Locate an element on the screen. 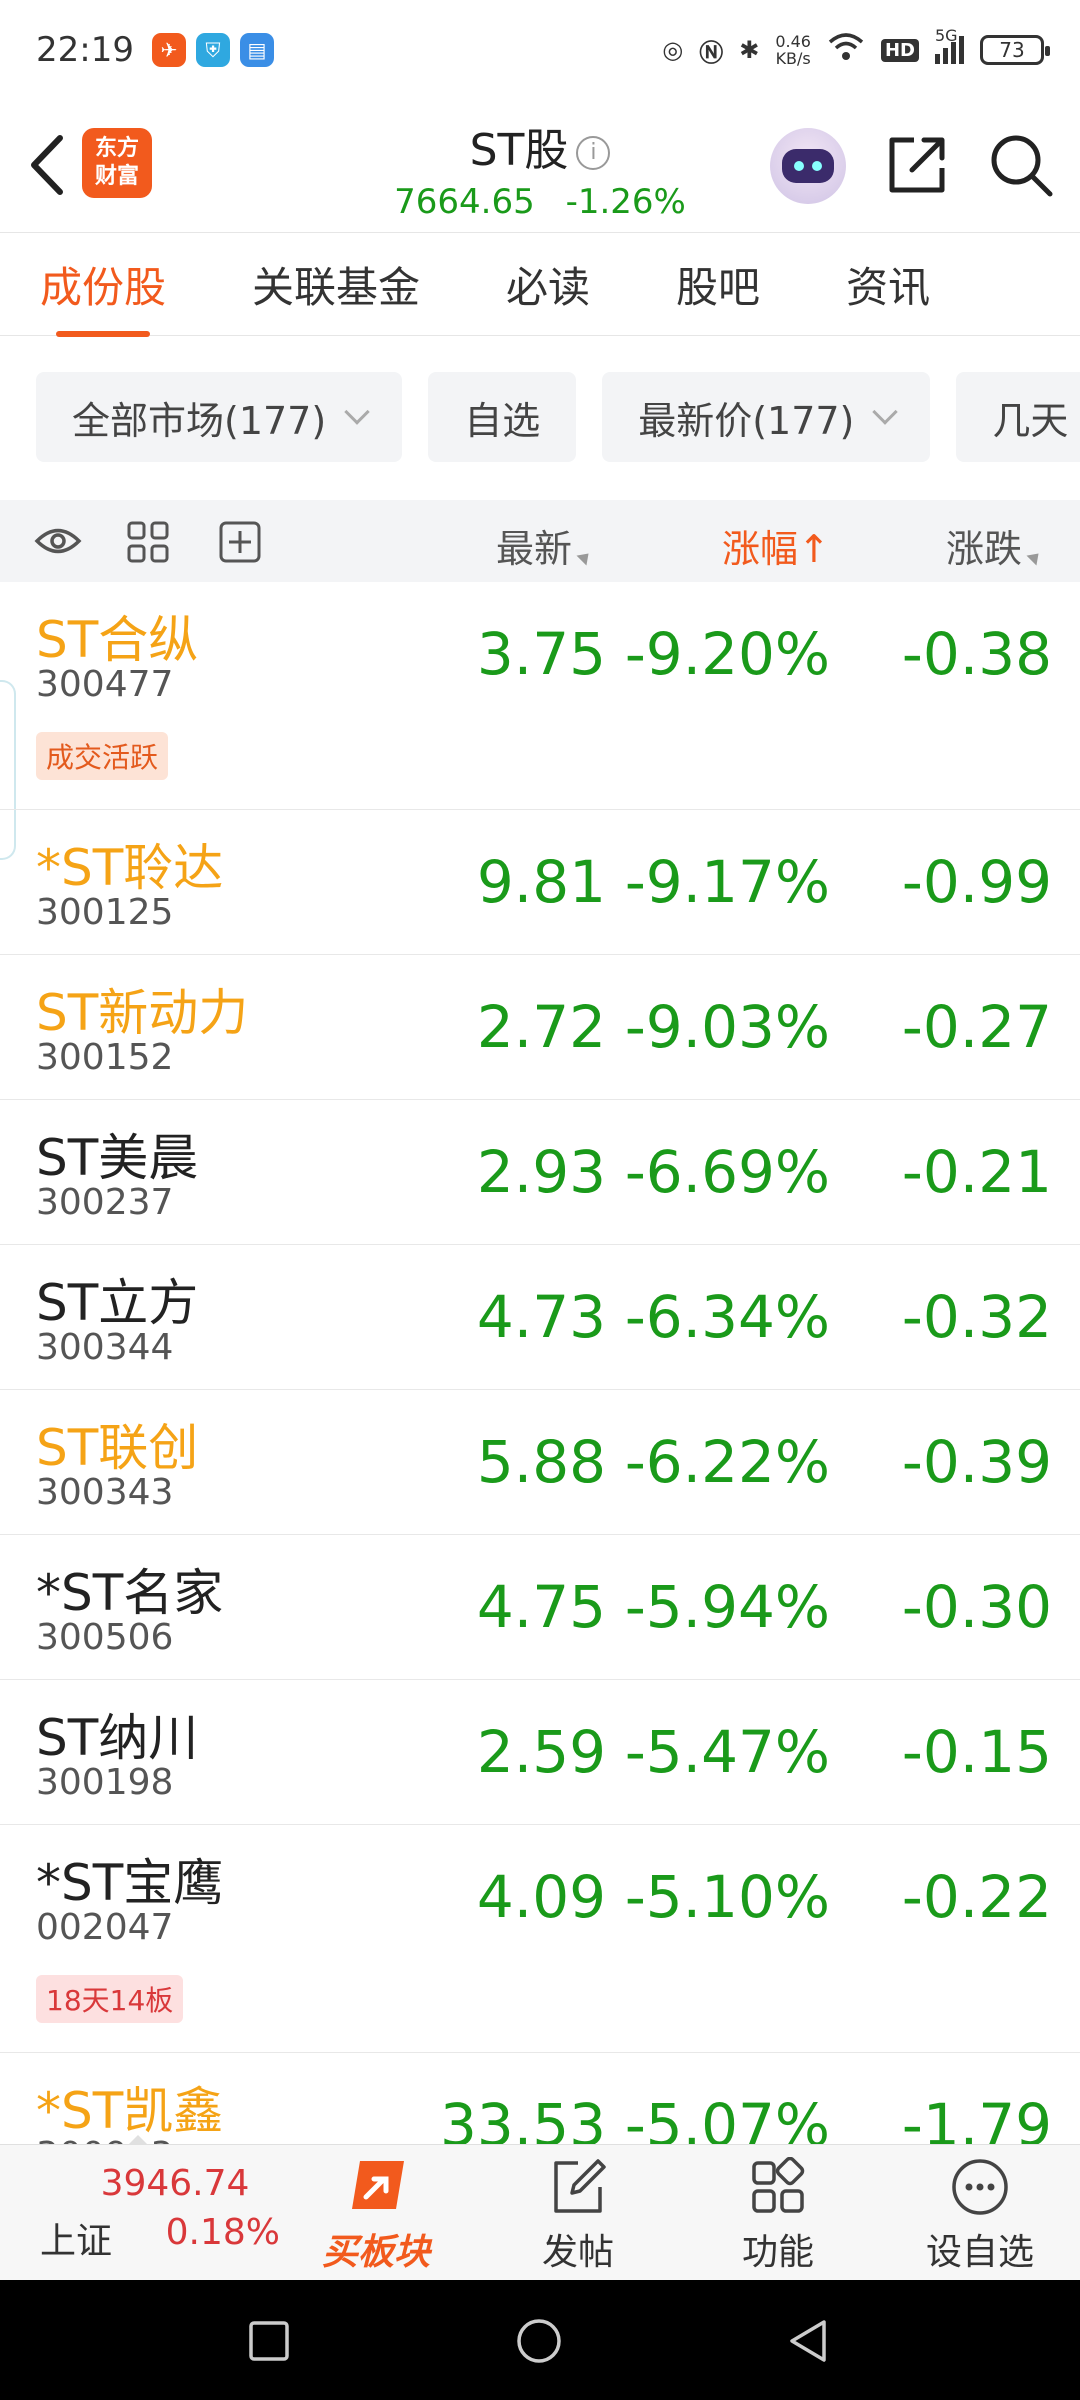 The height and width of the screenshot is (2400, 1080). stock-price: 3.75 is located at coordinates (541, 654).